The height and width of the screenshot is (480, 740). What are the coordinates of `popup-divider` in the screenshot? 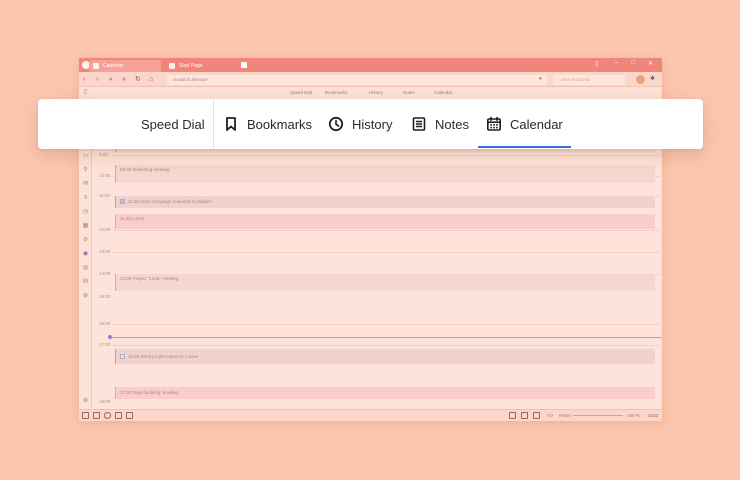 It's located at (213, 124).